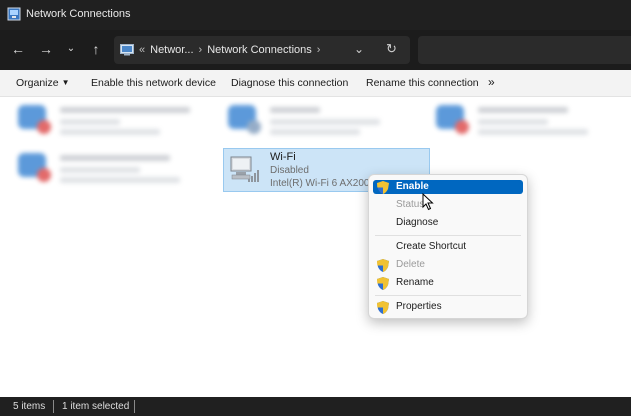 Image resolution: width=631 pixels, height=416 pixels. Describe the element at coordinates (412, 186) in the screenshot. I see `menu-item-label: Enable` at that location.